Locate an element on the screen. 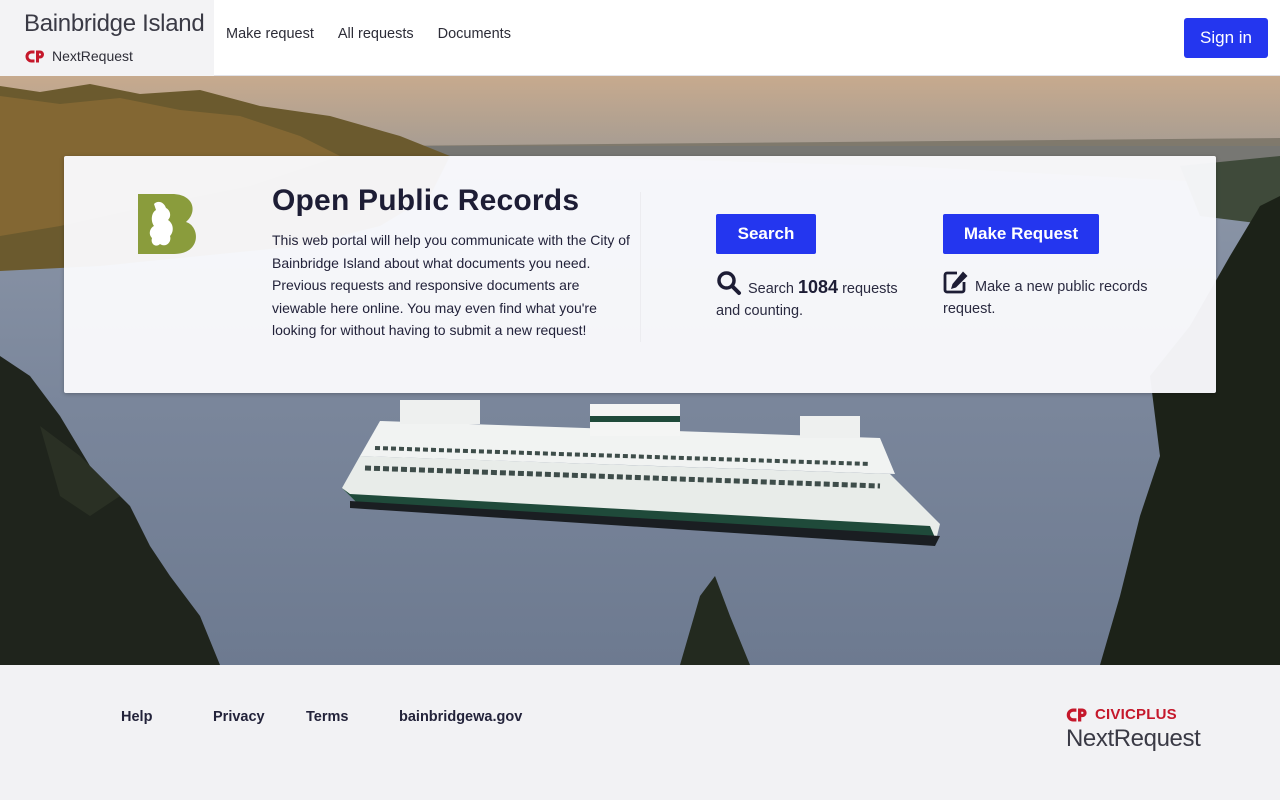 Image resolution: width=1280 pixels, height=800 pixels. footer-link-terms: Terms is located at coordinates (352, 717).